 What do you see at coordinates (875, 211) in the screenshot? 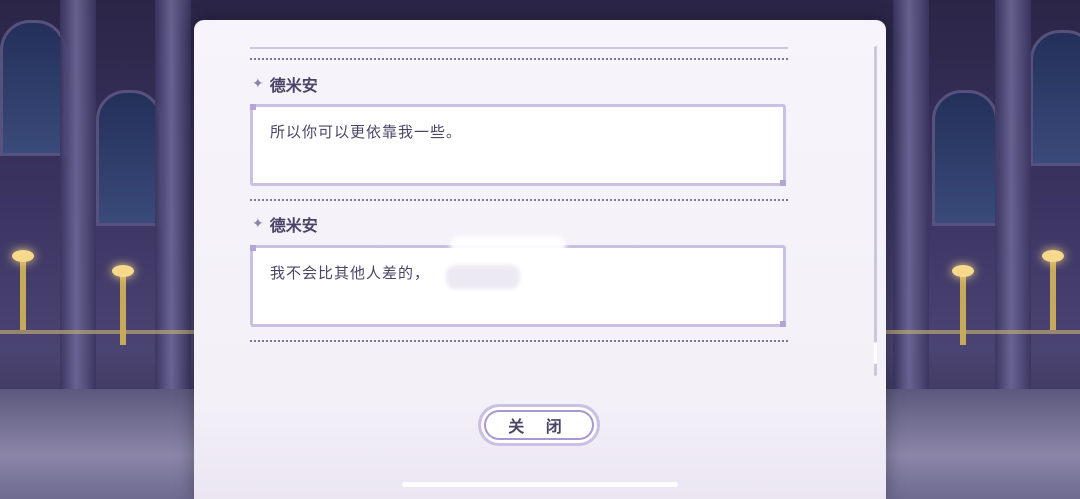
I see `scrollbar-track` at bounding box center [875, 211].